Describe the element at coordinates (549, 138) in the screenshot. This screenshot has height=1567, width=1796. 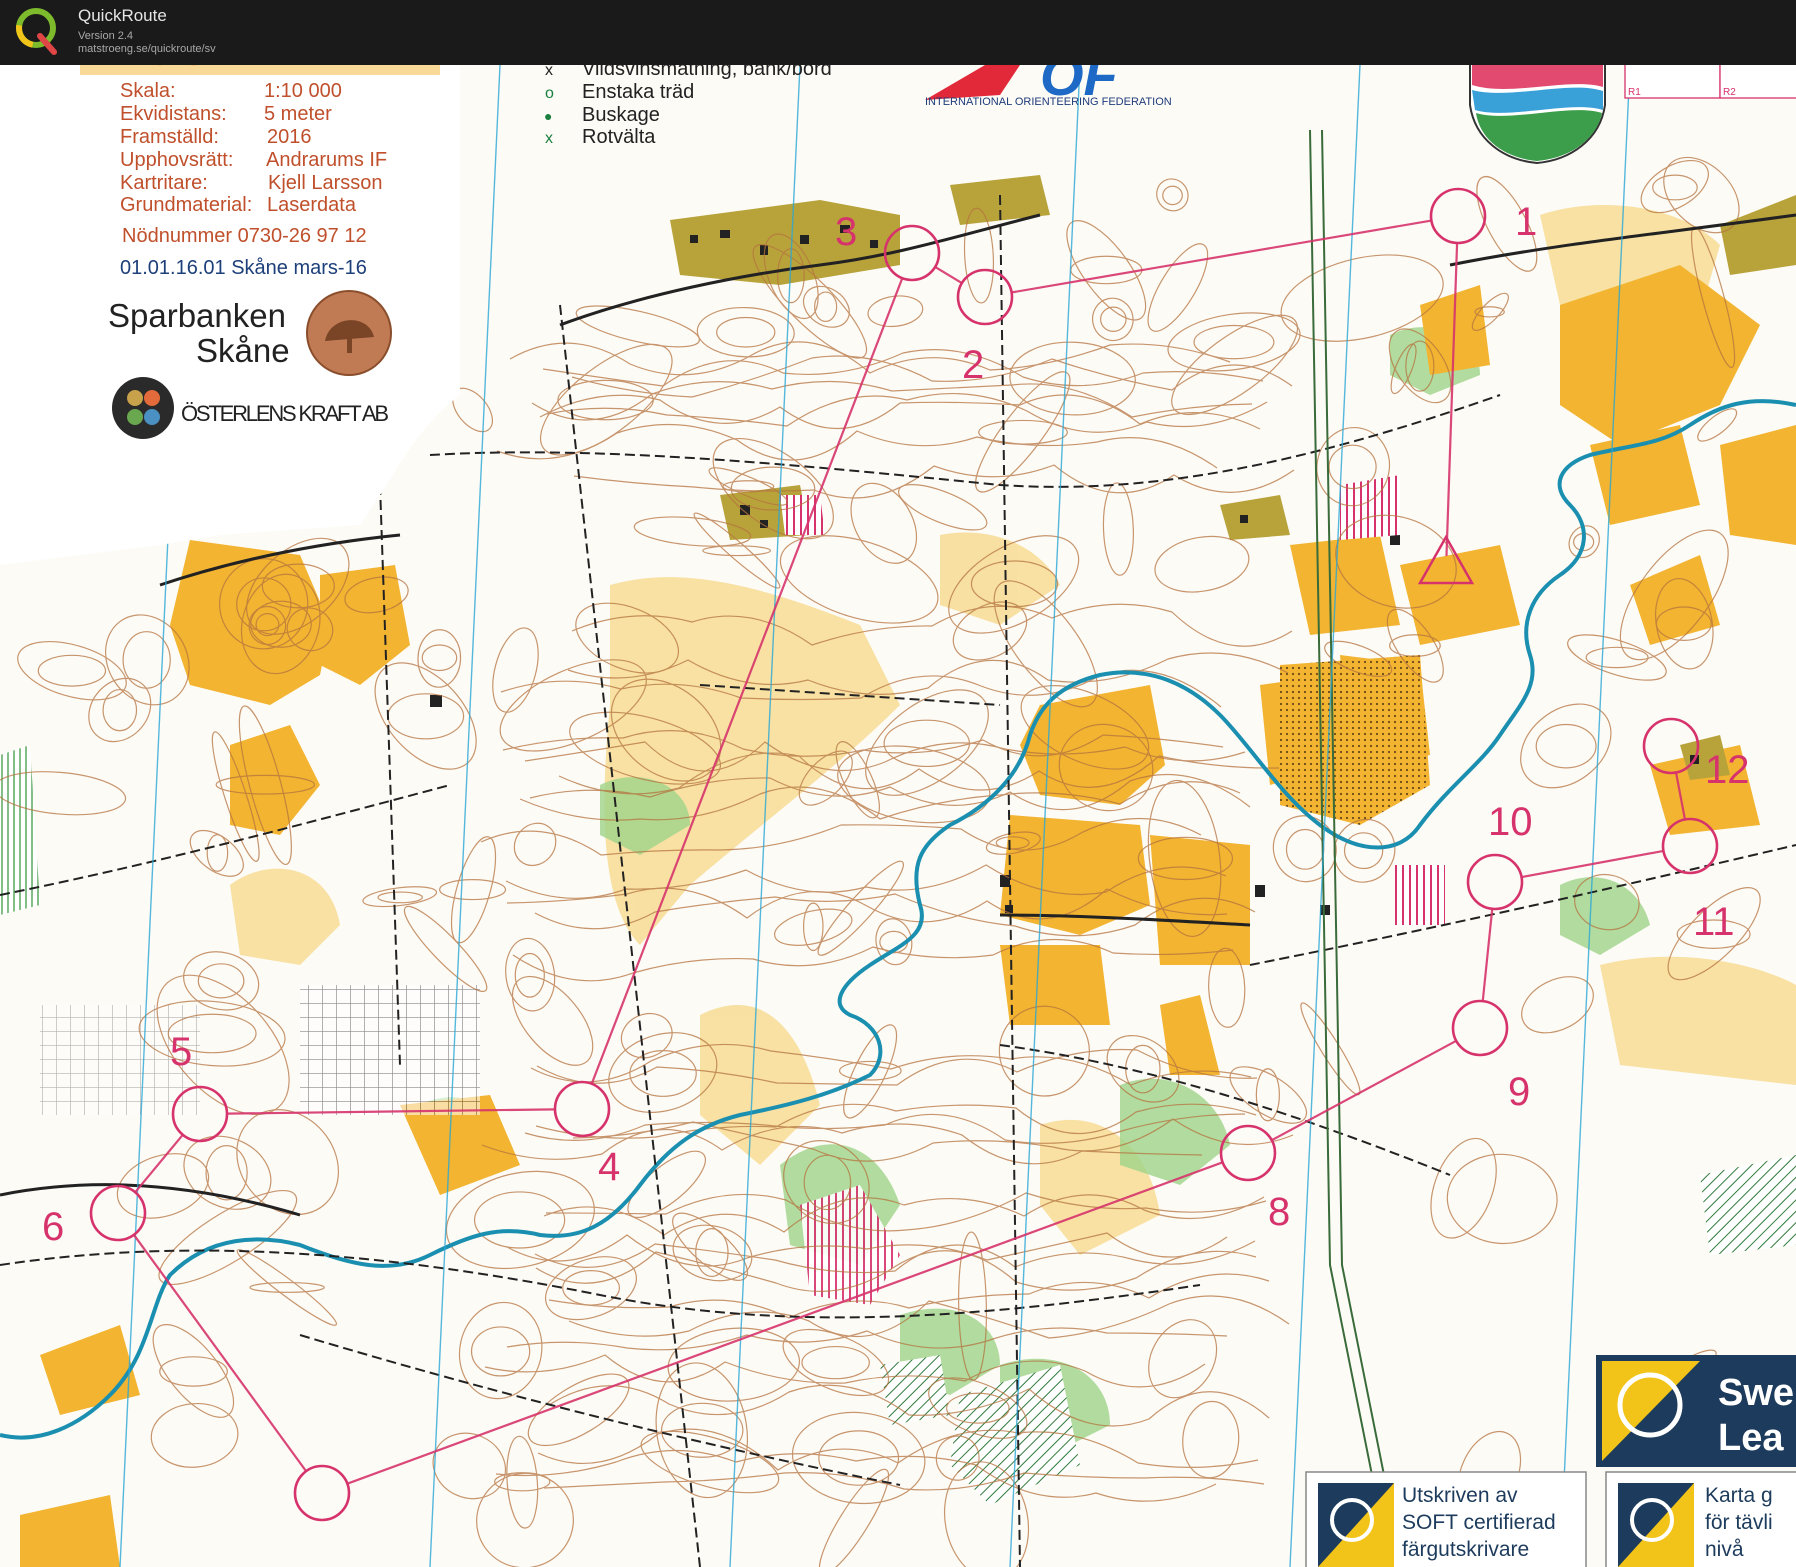
I see `legend-symbol-4: x` at that location.